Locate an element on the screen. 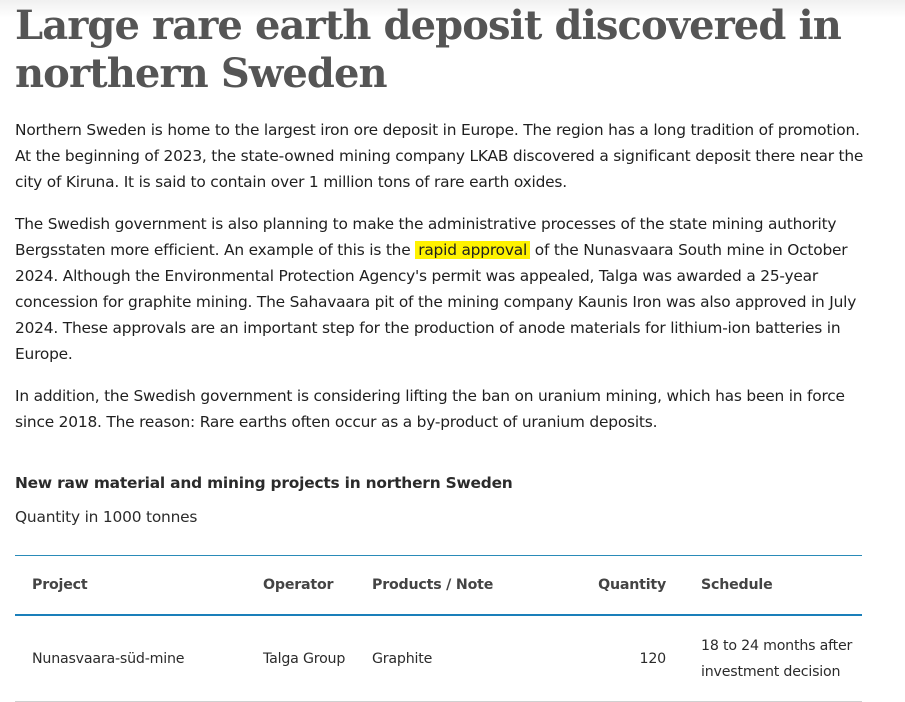 The height and width of the screenshot is (702, 905). header-schedule: Schedule is located at coordinates (764, 585).